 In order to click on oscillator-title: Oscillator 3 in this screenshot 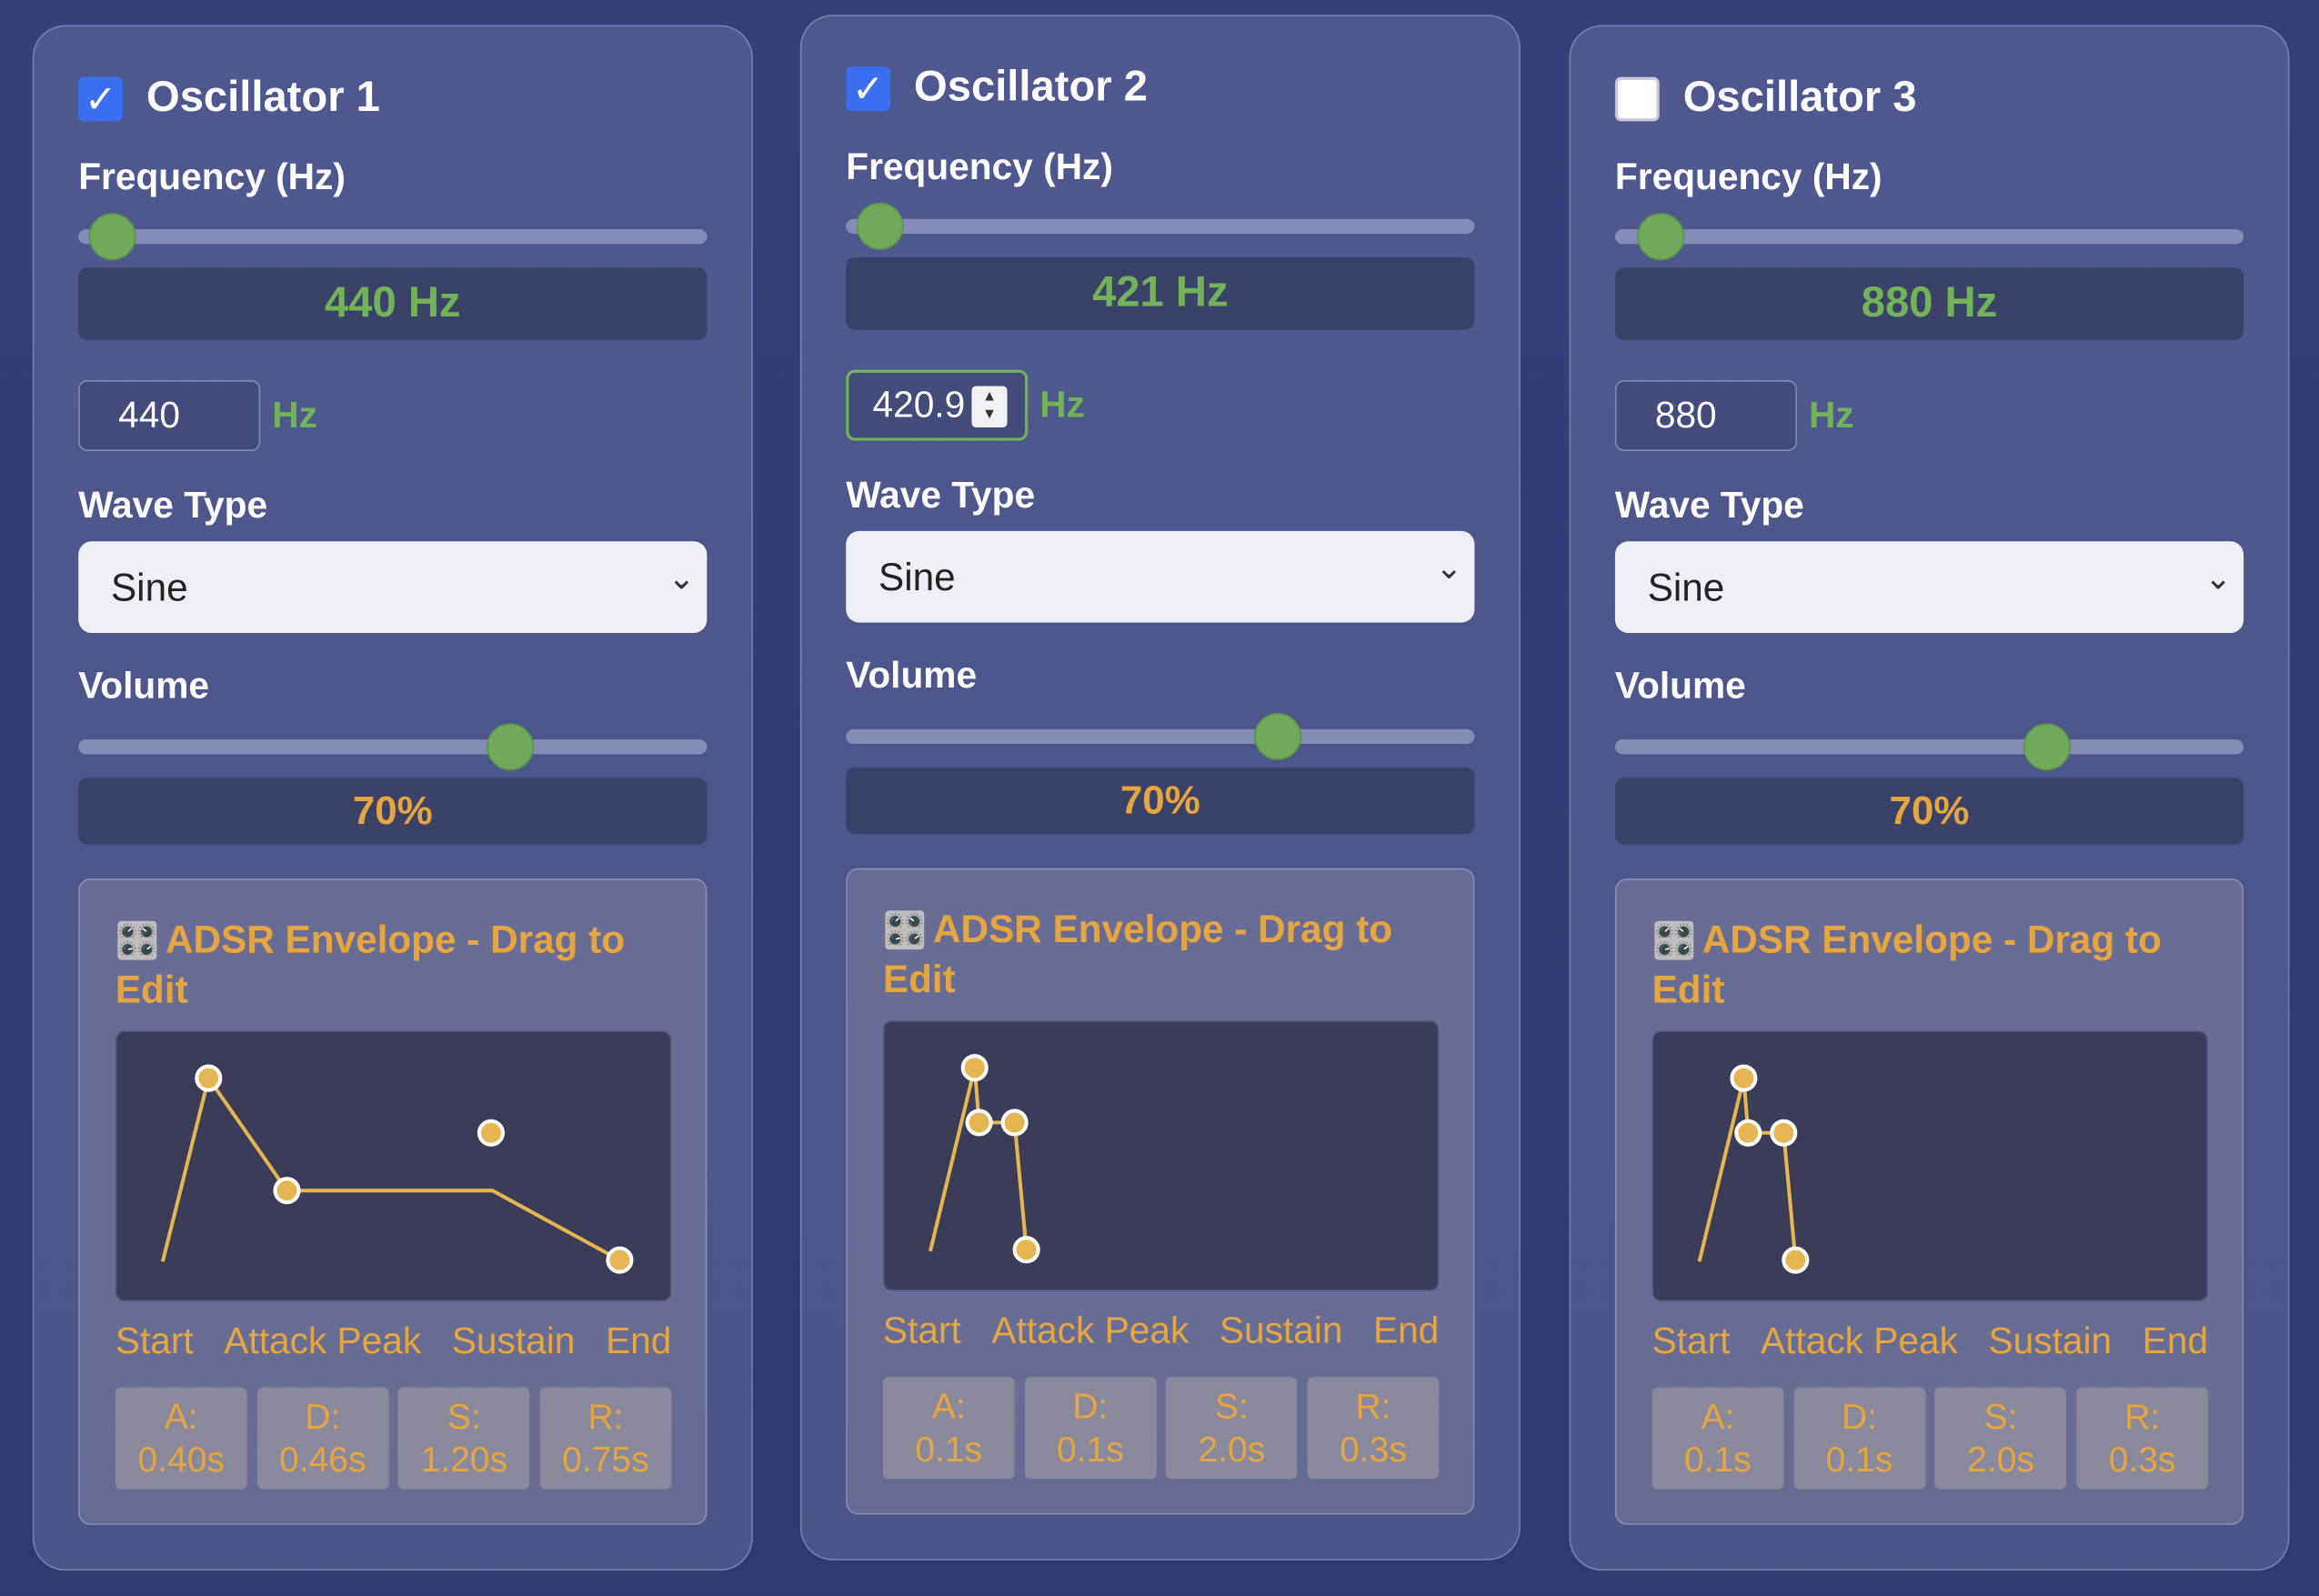, I will do `click(1799, 98)`.